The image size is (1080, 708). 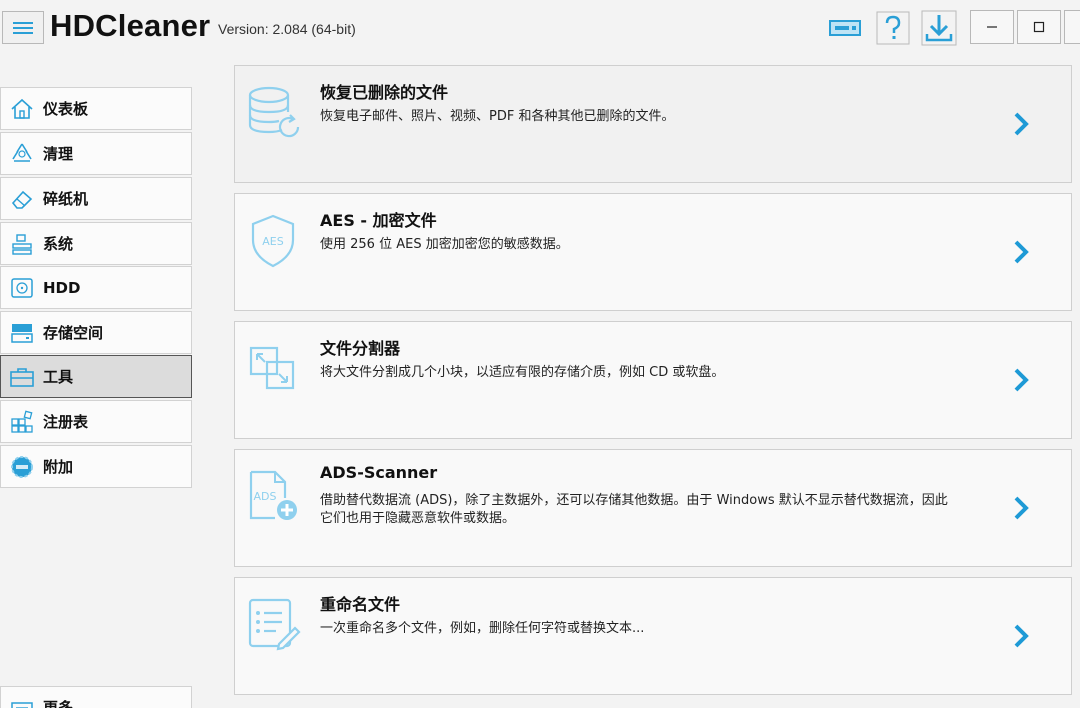 I want to click on aes-shield-label: AES, so click(x=272, y=241).